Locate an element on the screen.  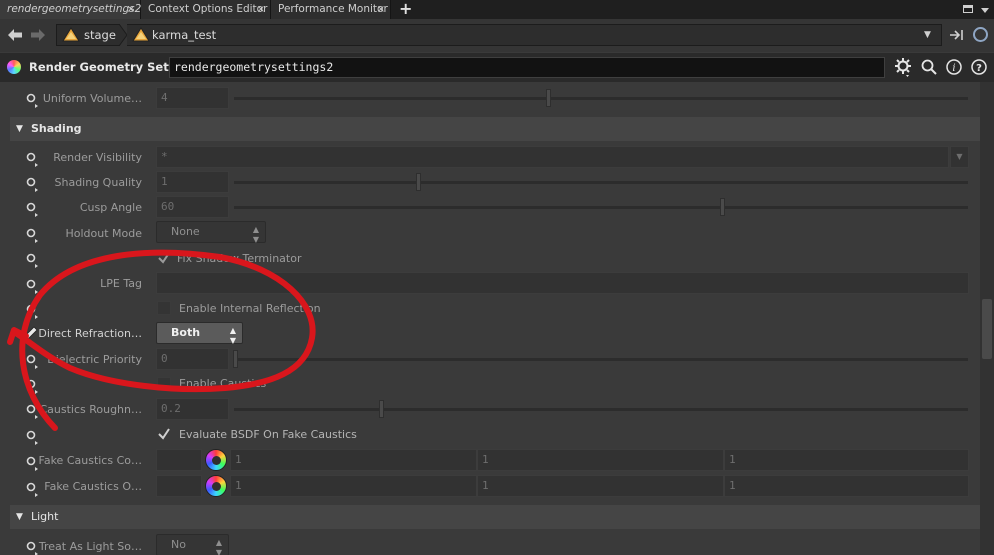
path-bar: stage karma_test ▼ is located at coordinates (497, 35).